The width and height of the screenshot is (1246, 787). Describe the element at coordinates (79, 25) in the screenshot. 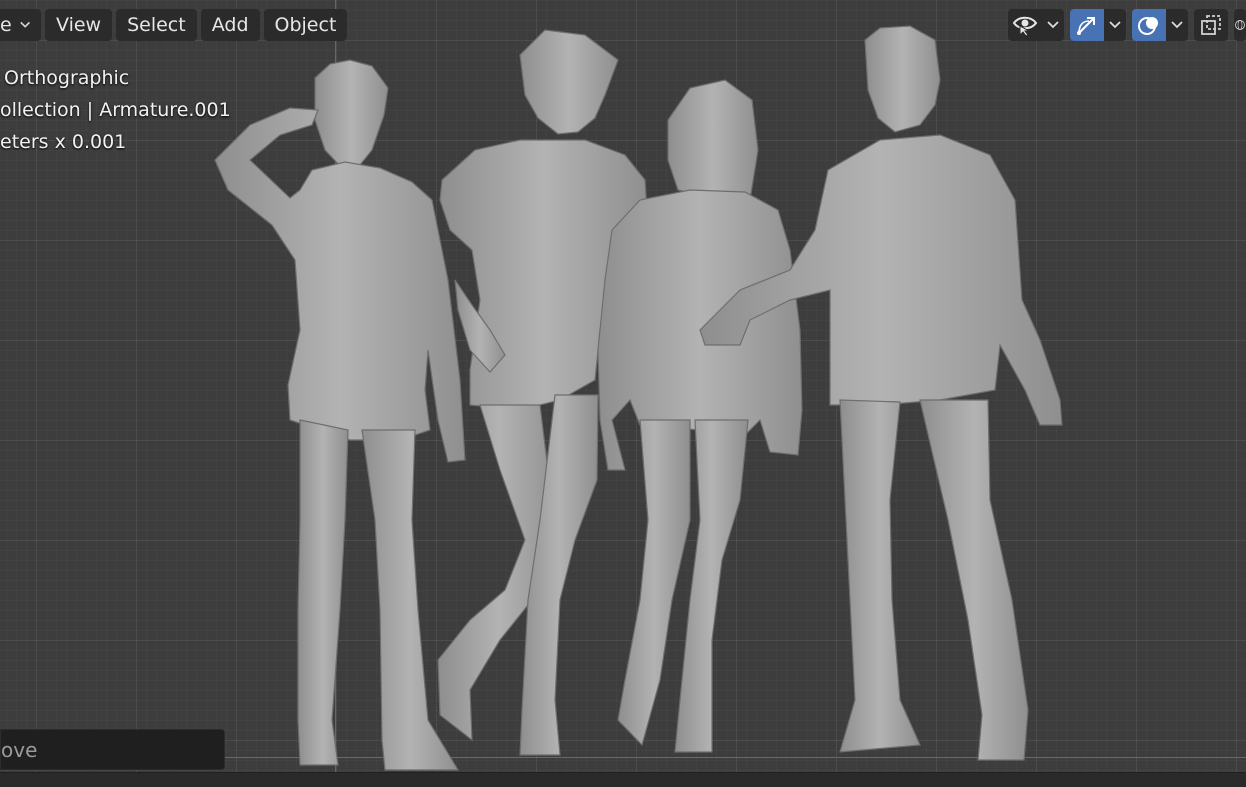

I see `menu-view: View` at that location.